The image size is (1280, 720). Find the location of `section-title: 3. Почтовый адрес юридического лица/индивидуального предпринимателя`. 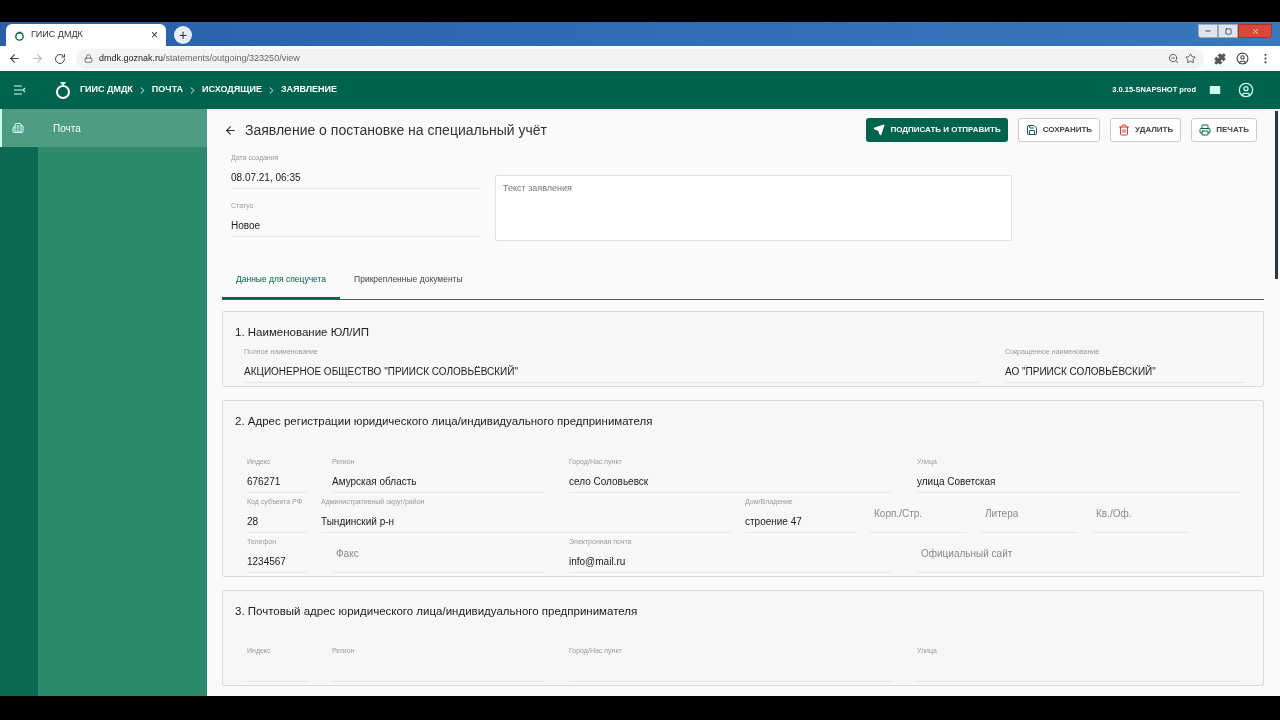

section-title: 3. Почтовый адрес юридического лица/индивидуального предпринимателя is located at coordinates (437, 611).